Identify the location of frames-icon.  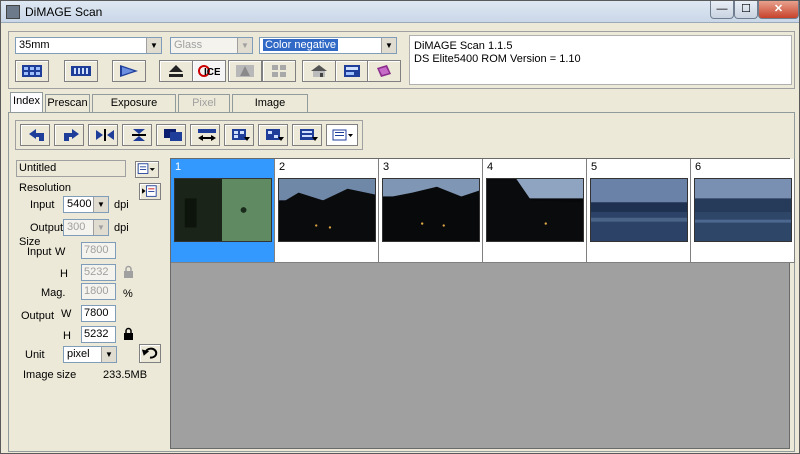
(173, 135).